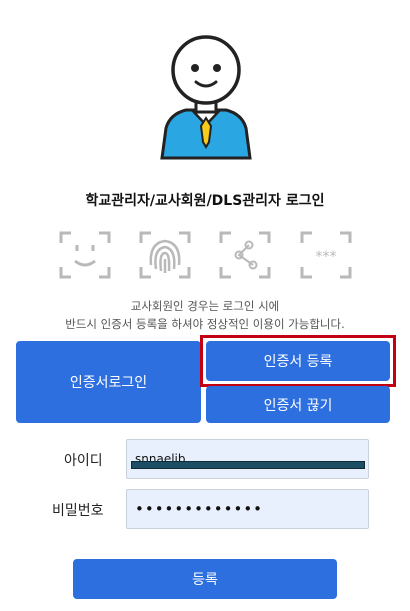 This screenshot has height=611, width=410. Describe the element at coordinates (85, 255) in the screenshot. I see `face-scan-icon` at that location.